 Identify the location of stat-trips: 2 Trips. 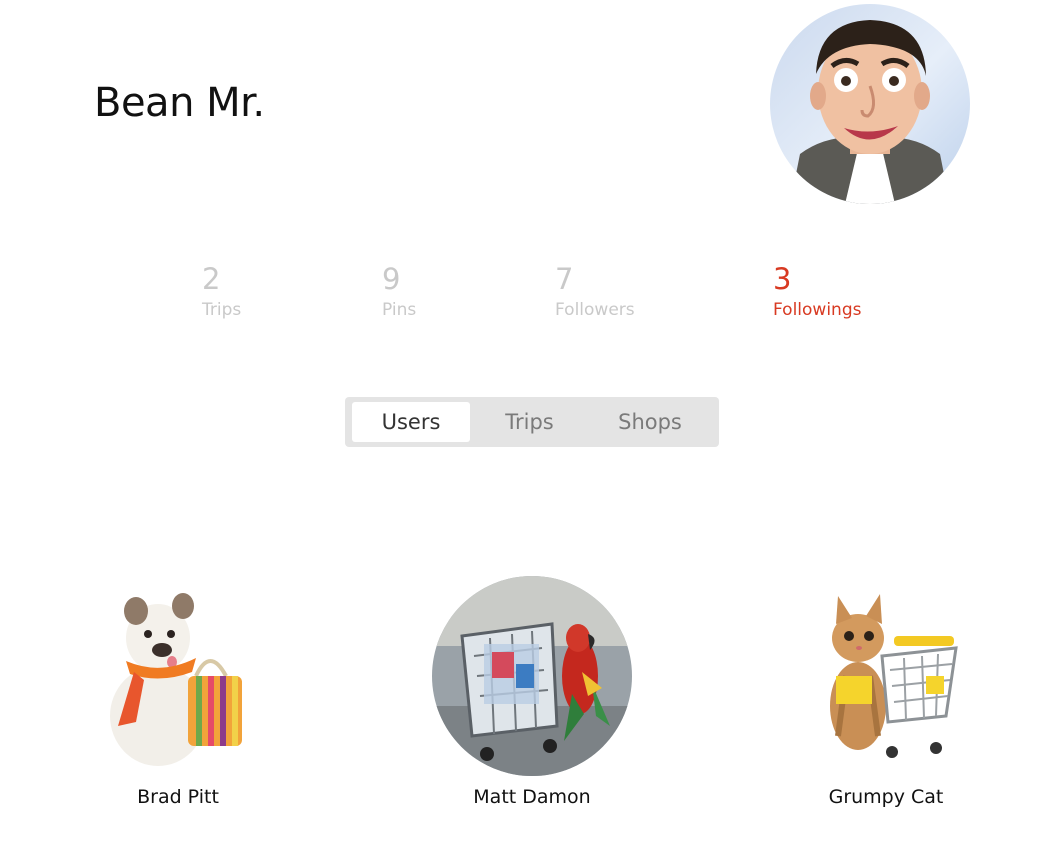
(221, 291).